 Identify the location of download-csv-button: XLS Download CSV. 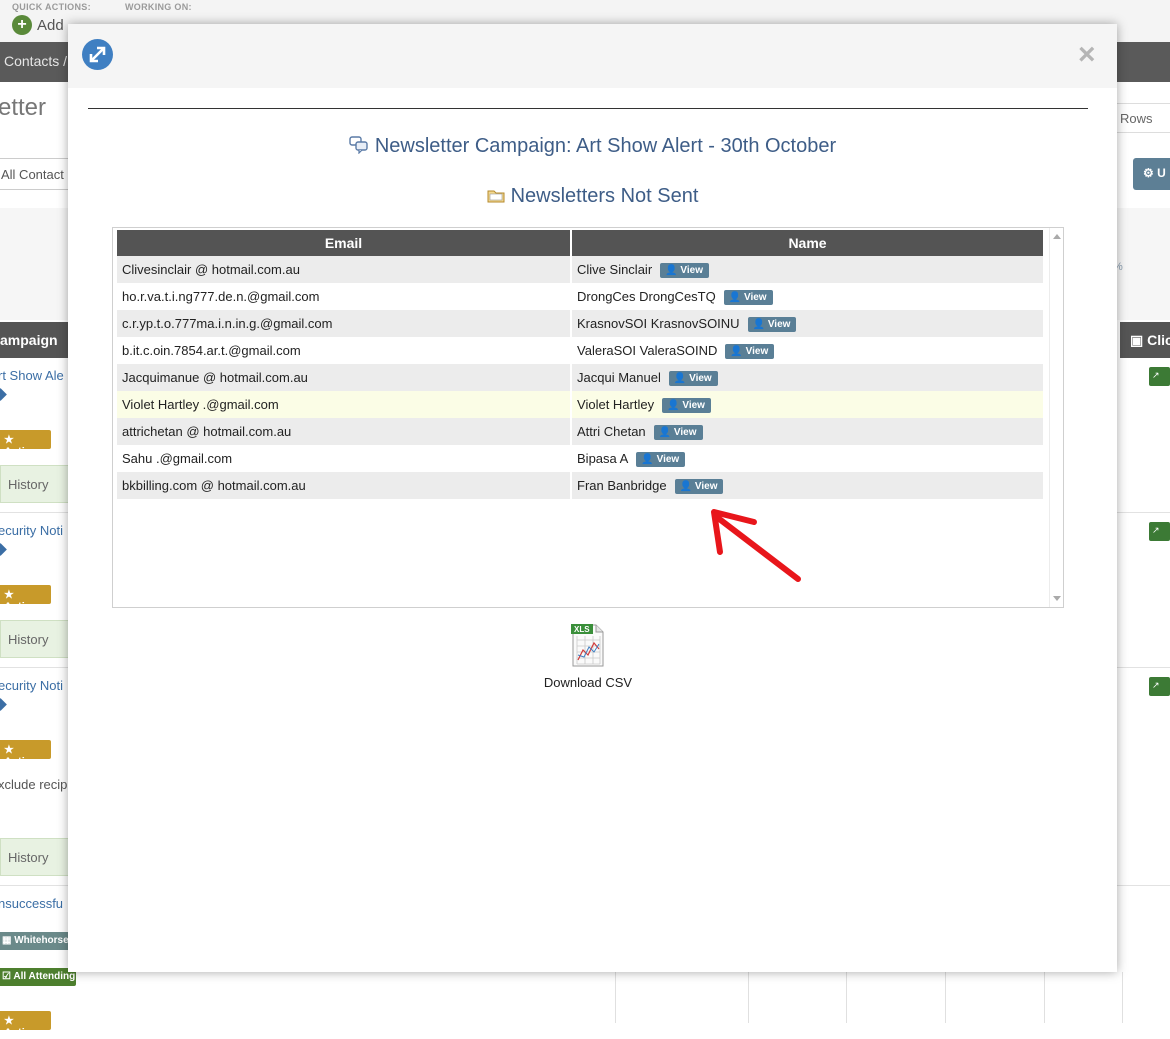
(588, 656).